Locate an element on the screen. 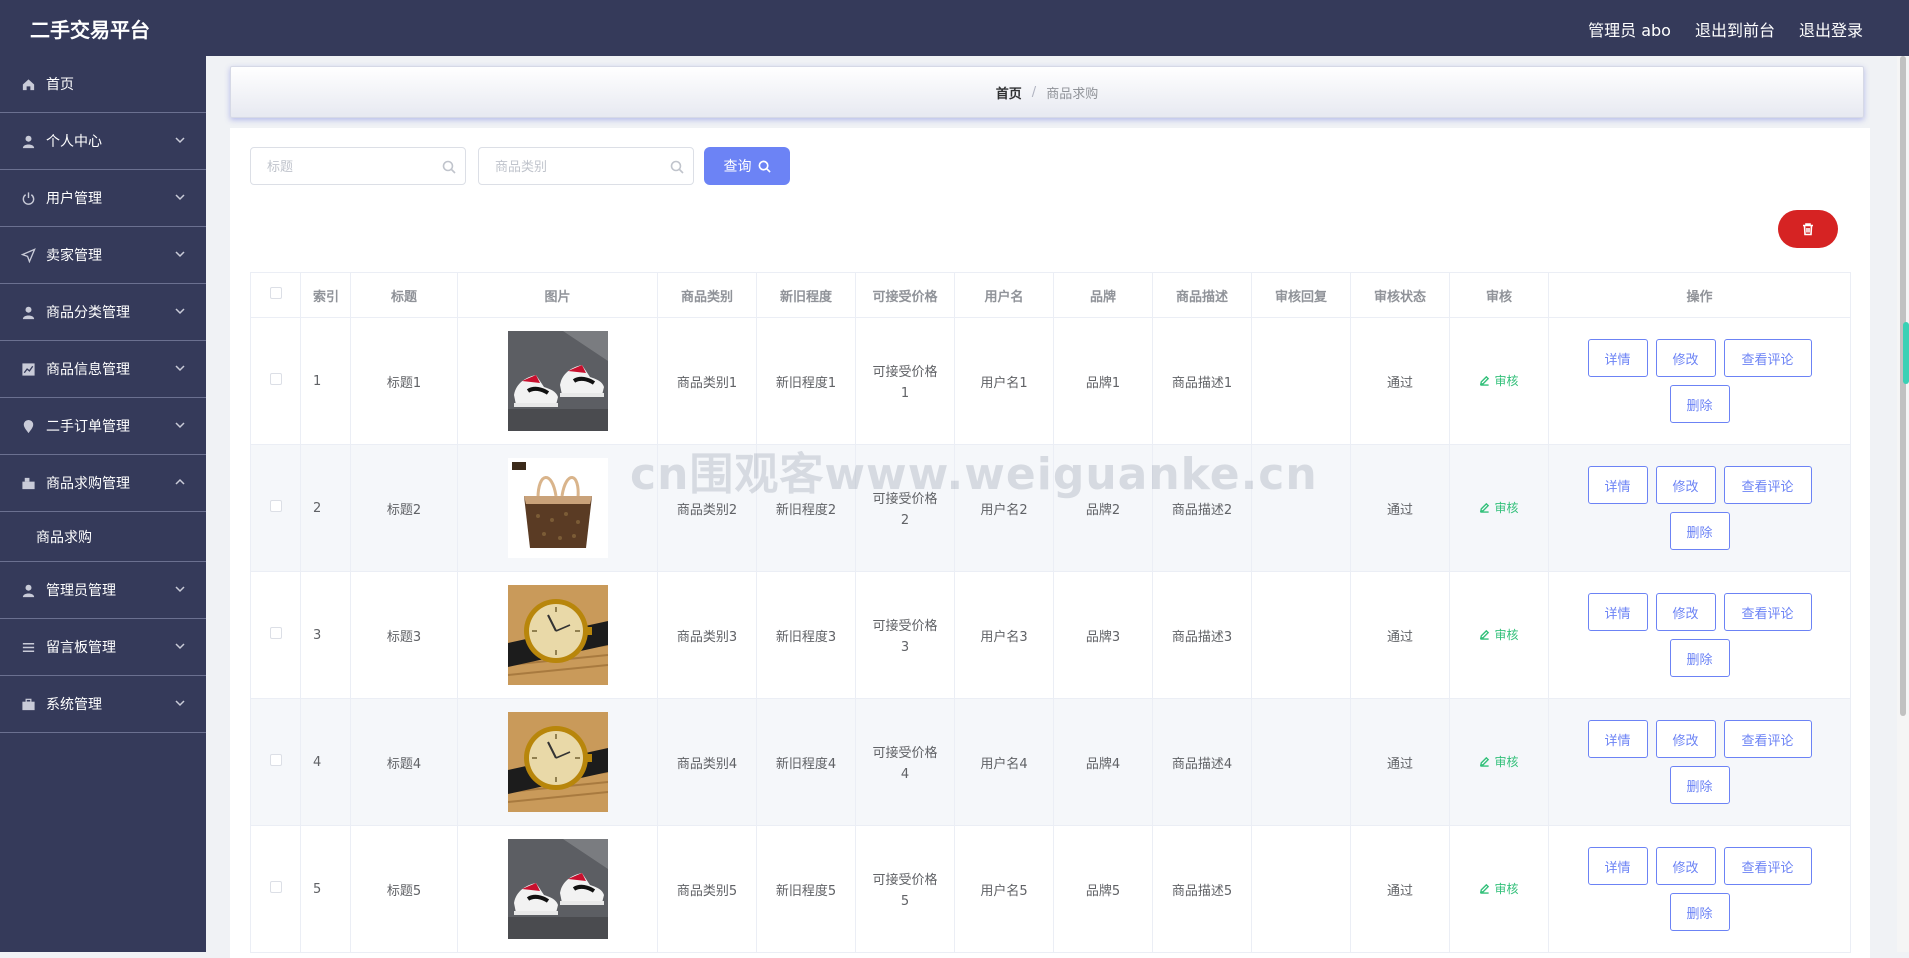 This screenshot has height=958, width=1909. cell-brand: 品牌2 is located at coordinates (1103, 508).